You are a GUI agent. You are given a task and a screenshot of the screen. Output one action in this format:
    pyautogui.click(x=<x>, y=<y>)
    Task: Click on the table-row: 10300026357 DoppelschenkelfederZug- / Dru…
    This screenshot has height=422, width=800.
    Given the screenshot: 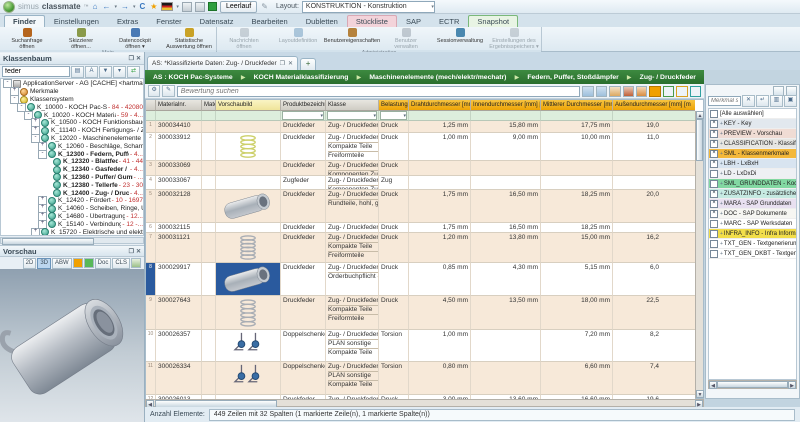 What is the action you would take?
    pyautogui.click(x=420, y=346)
    